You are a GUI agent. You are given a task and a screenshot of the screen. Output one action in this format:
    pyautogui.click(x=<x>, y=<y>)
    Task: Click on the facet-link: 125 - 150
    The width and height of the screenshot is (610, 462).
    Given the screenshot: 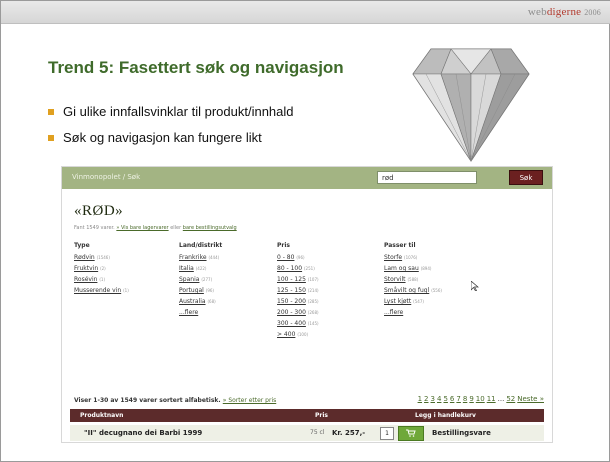 What is the action you would take?
    pyautogui.click(x=291, y=290)
    